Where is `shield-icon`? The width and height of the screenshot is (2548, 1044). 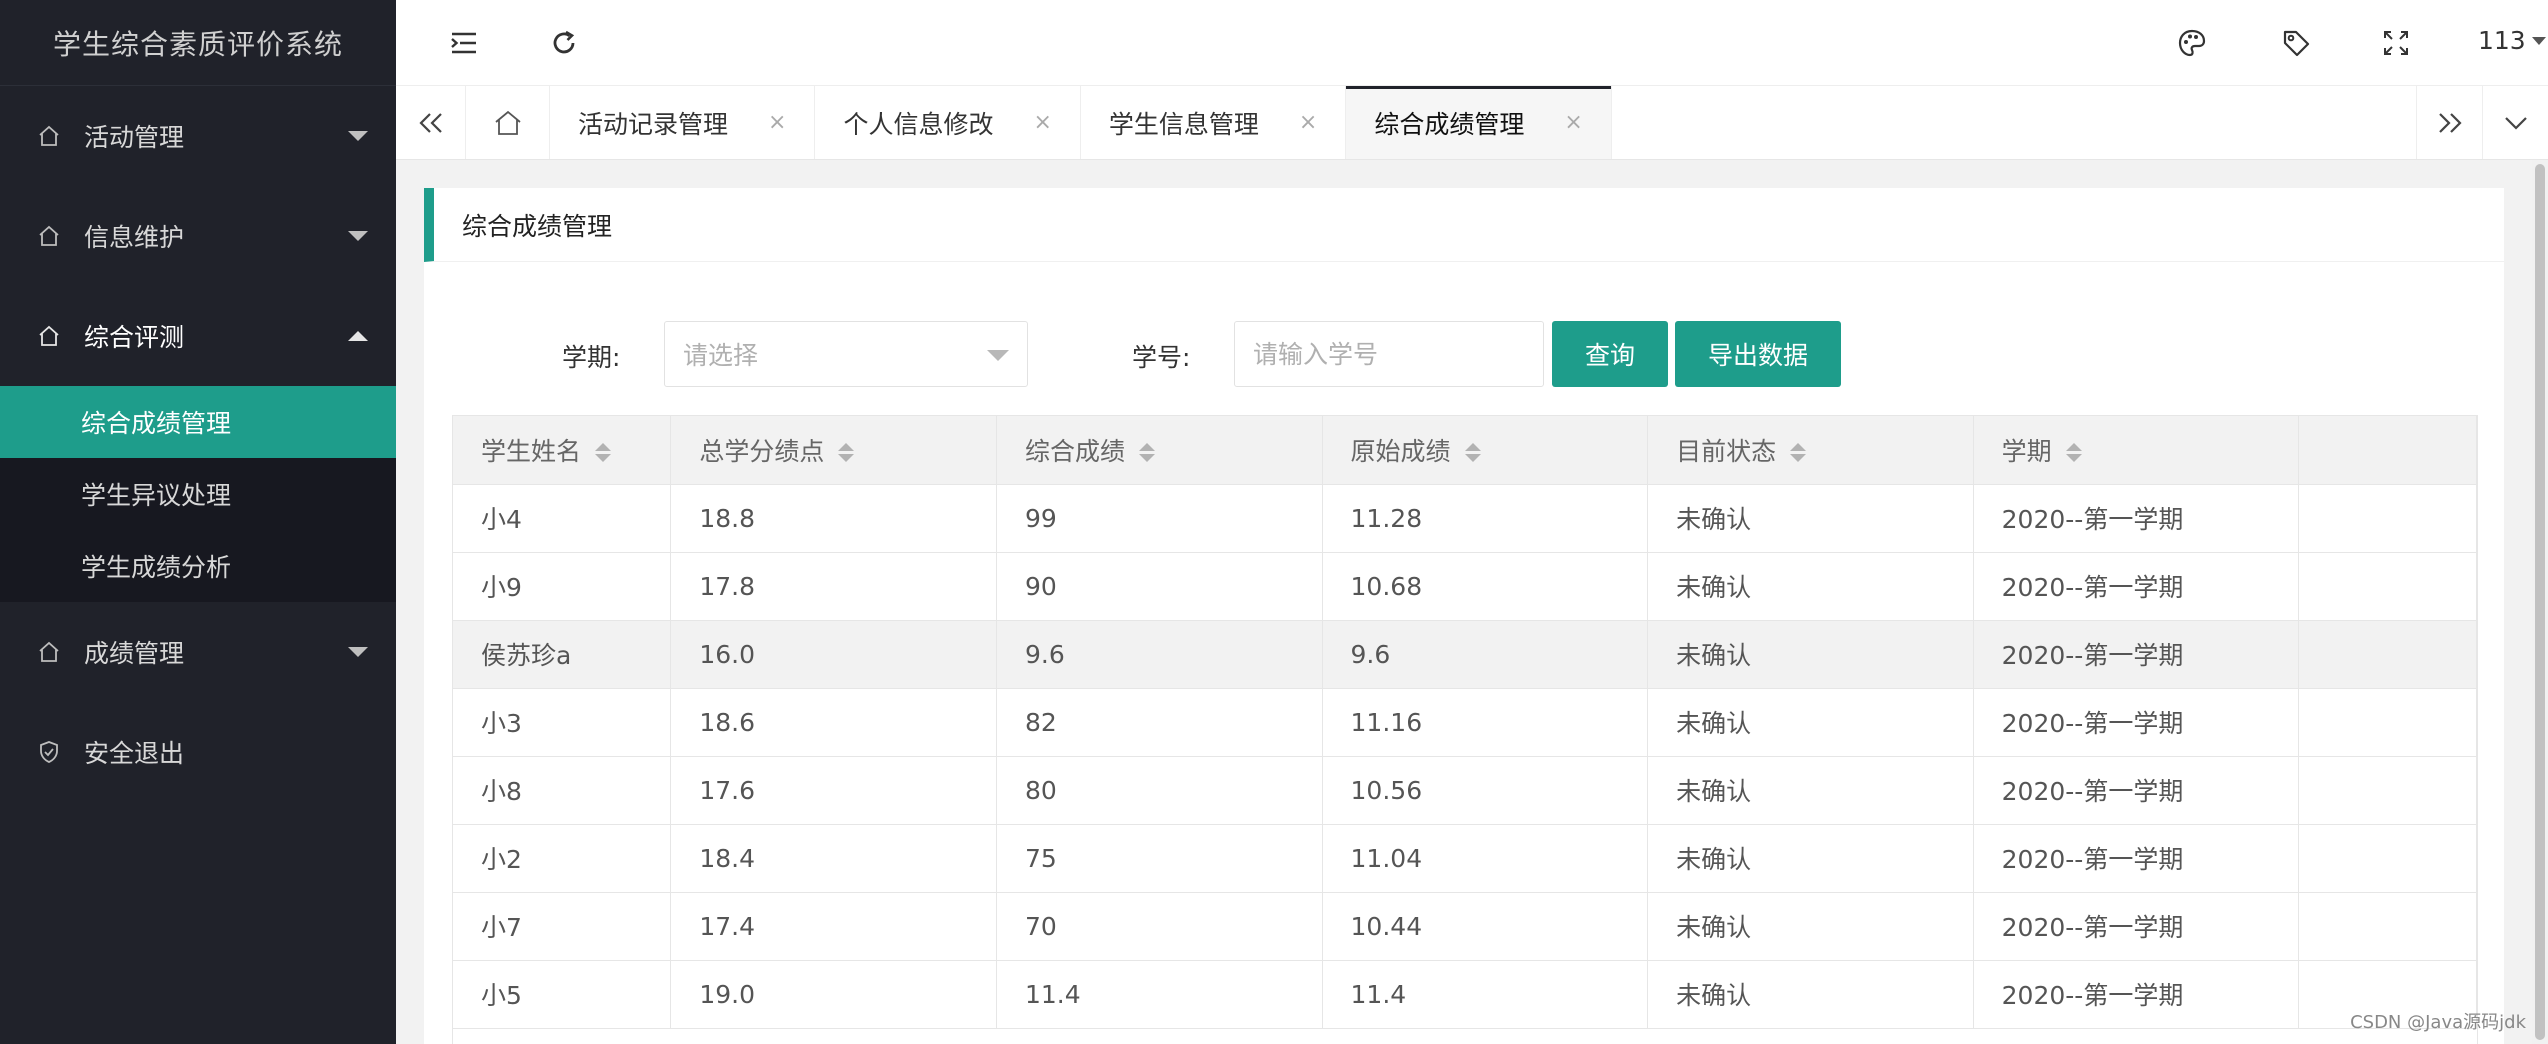 shield-icon is located at coordinates (49, 752).